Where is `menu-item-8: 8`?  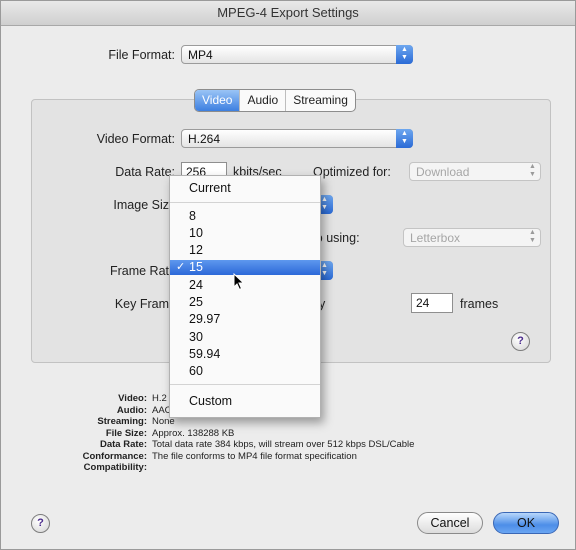 menu-item-8: 8 is located at coordinates (245, 216).